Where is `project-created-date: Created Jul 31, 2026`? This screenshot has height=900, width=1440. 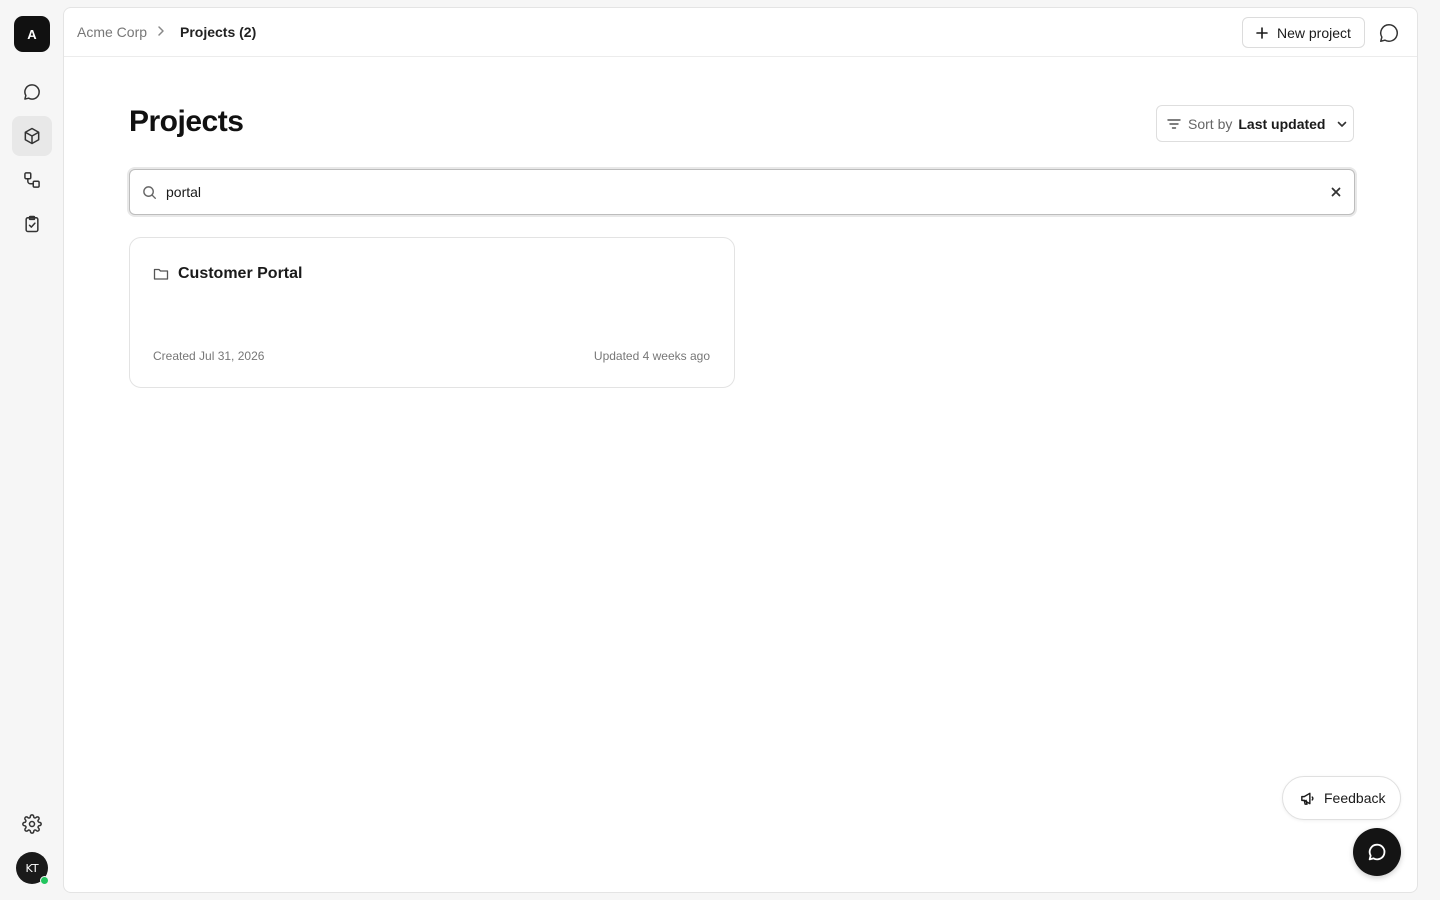 project-created-date: Created Jul 31, 2026 is located at coordinates (209, 356).